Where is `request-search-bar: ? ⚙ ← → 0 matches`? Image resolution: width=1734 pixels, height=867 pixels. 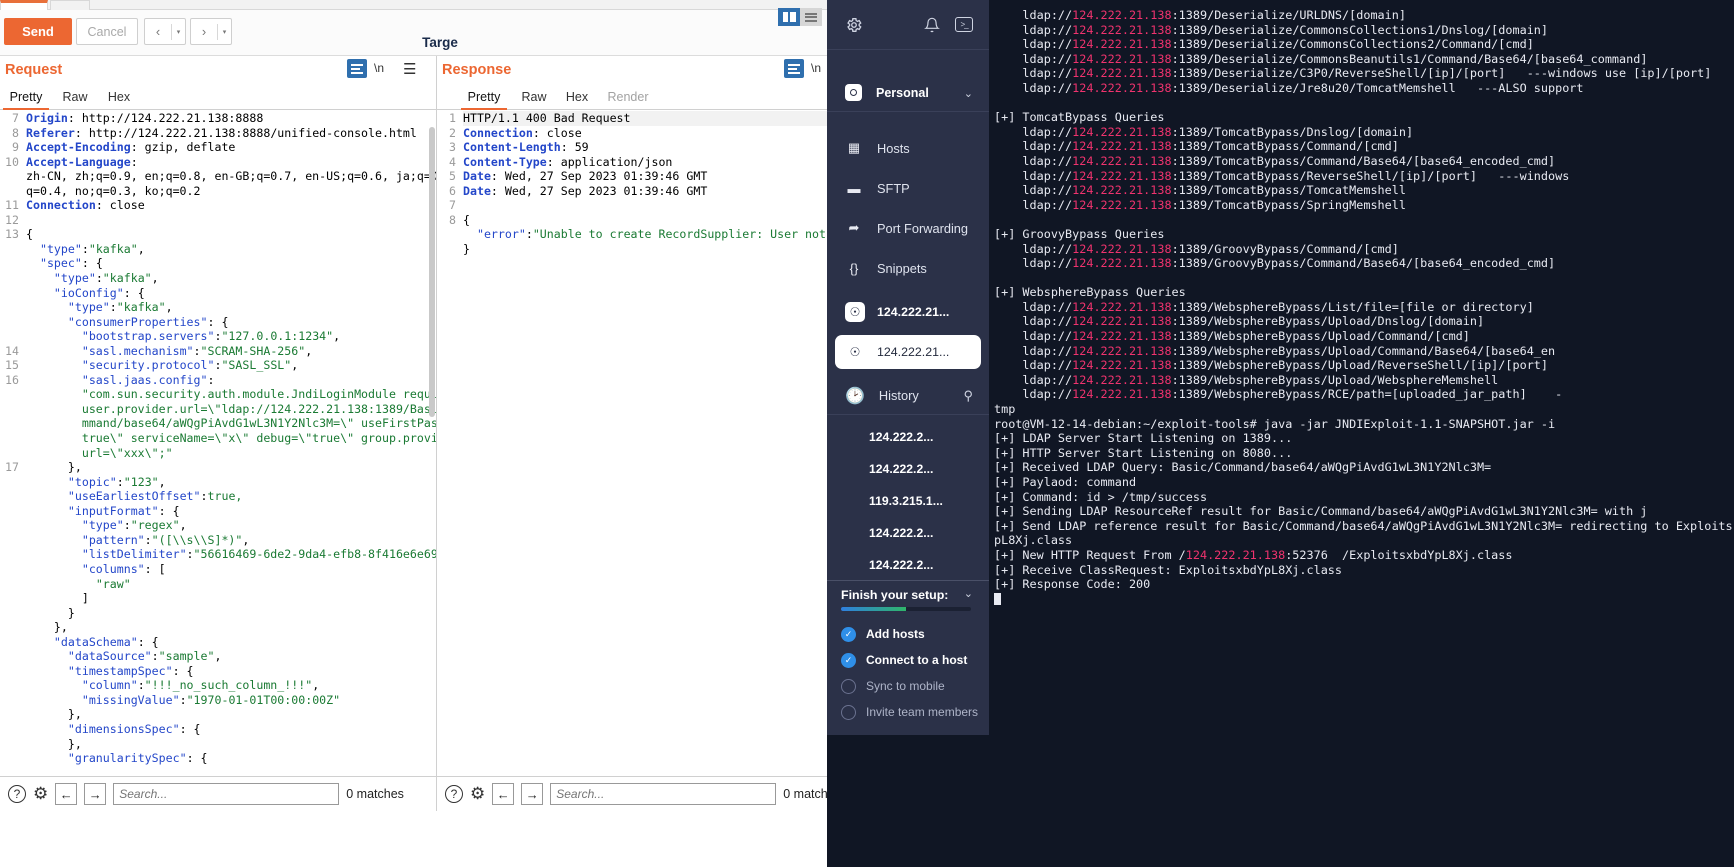
request-search-bar: ? ⚙ ← → 0 matches is located at coordinates (218, 793).